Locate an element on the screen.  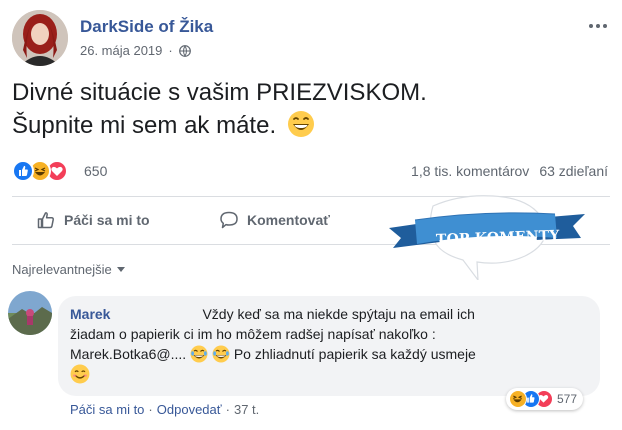
share-count-link: 63 zdieľaní is located at coordinates (573, 171).